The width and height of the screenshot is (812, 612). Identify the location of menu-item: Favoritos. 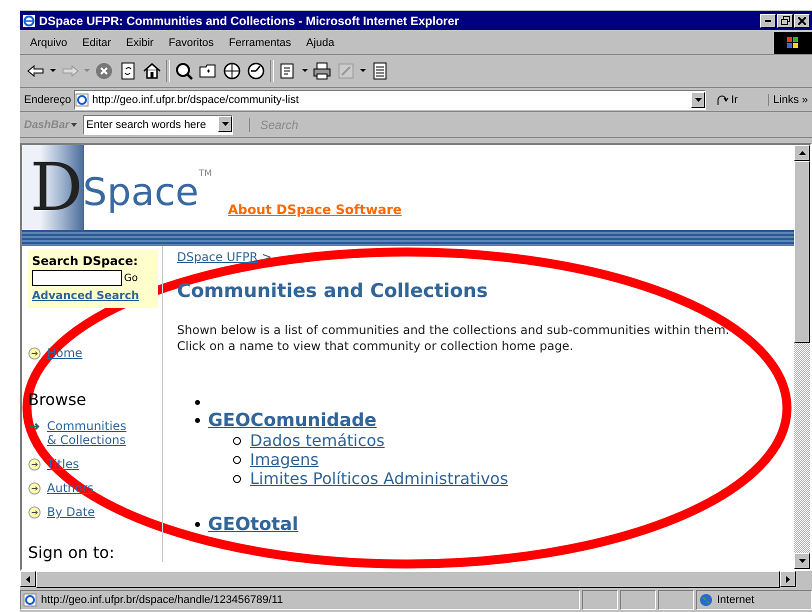
(191, 43).